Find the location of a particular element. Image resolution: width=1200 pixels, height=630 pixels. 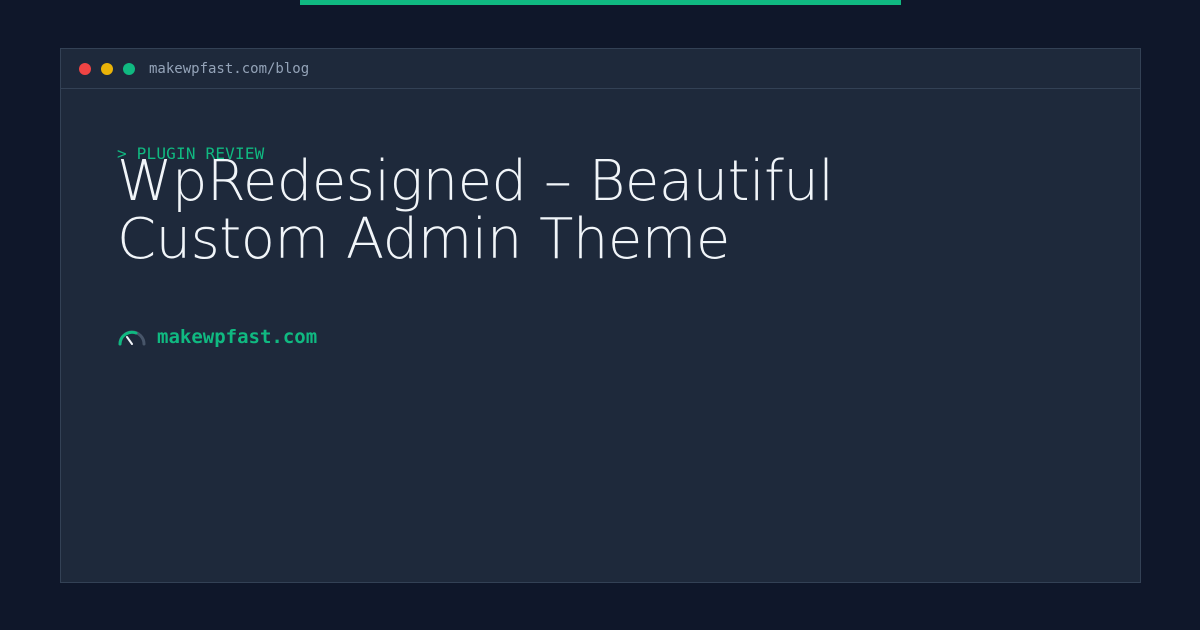

maximize-dot is located at coordinates (129, 68).